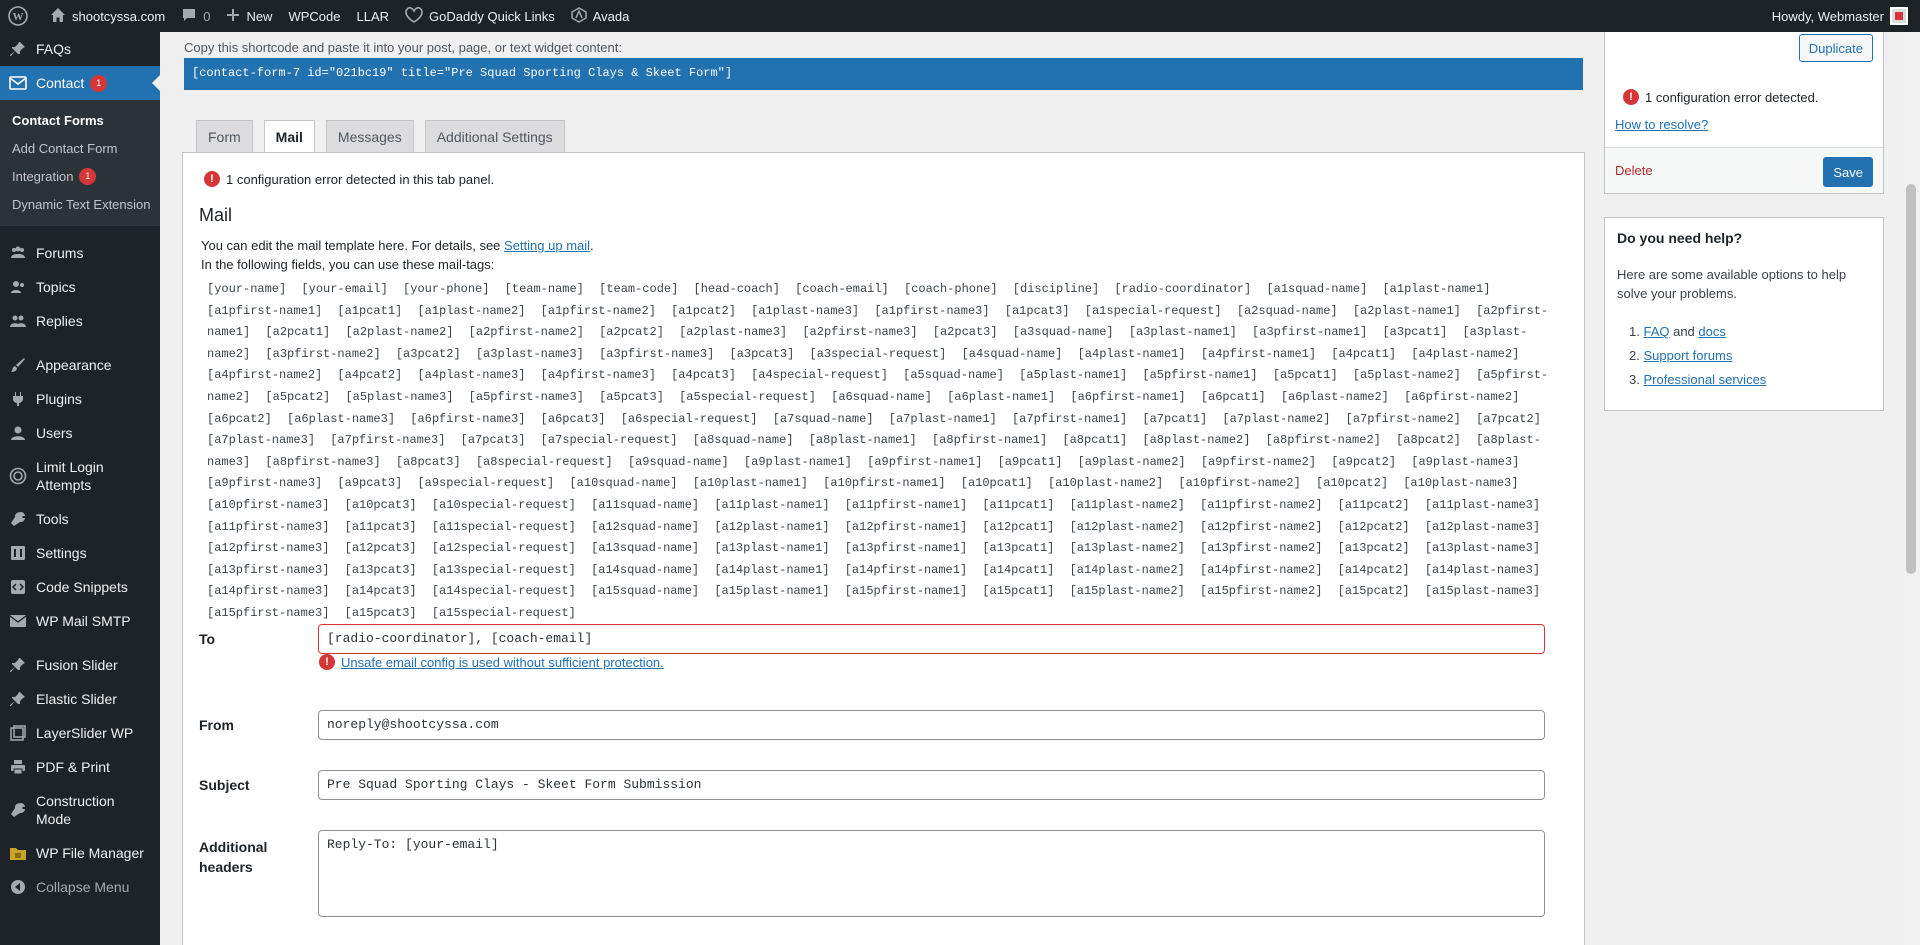  What do you see at coordinates (268, 504) in the screenshot?
I see `mail-tag: [a10pfirst-name3]` at bounding box center [268, 504].